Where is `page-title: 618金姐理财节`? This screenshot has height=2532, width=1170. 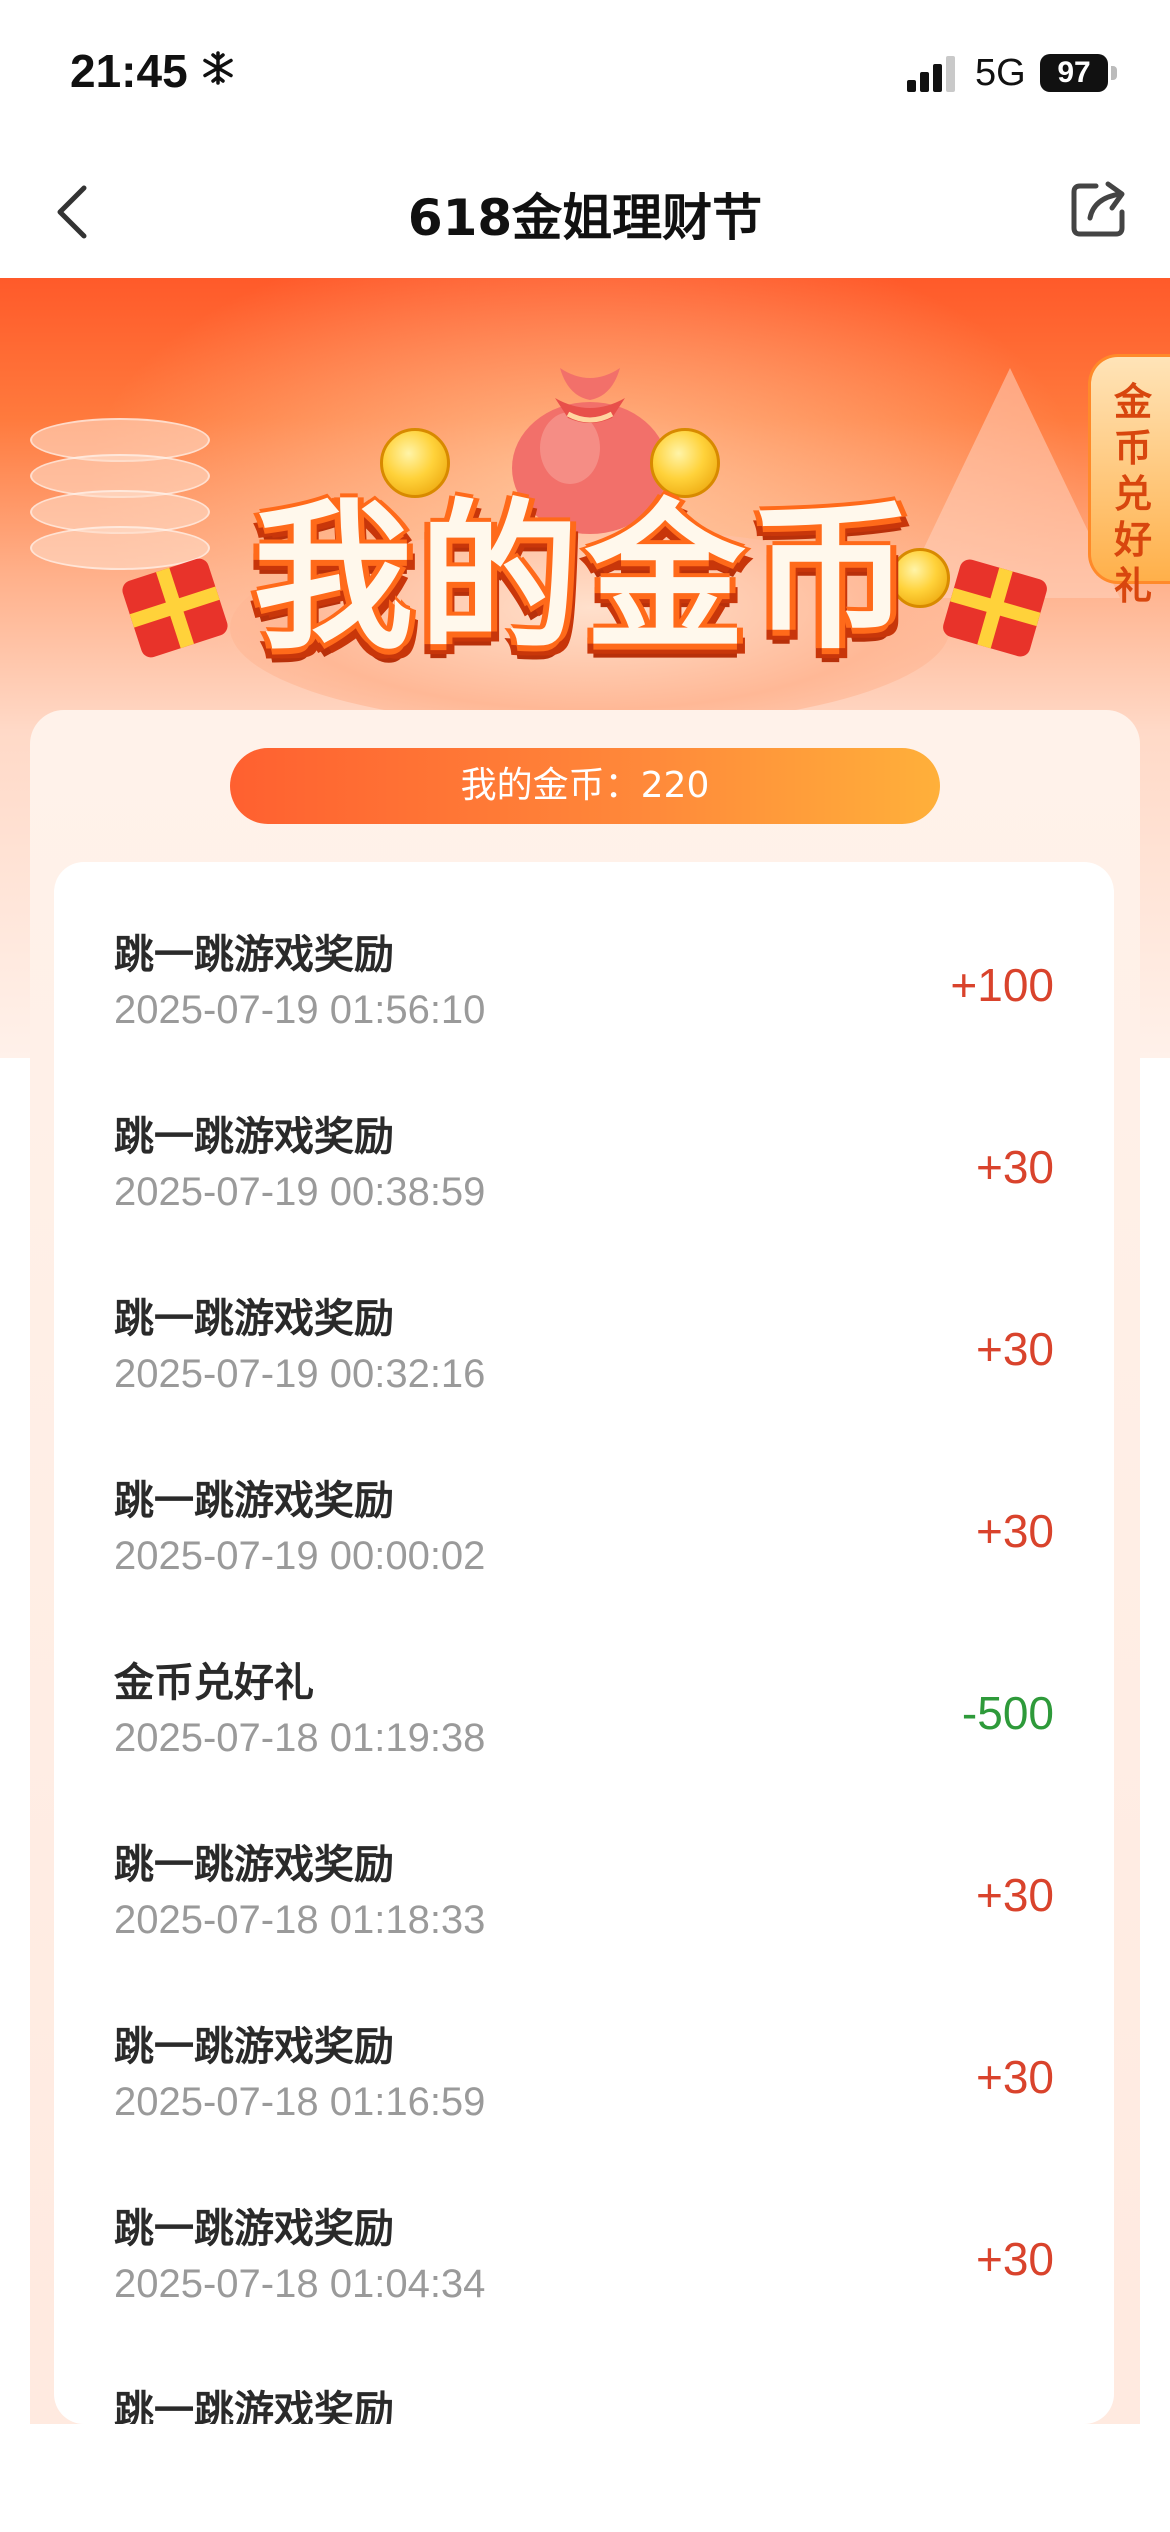
page-title: 618金姐理财节 is located at coordinates (585, 218).